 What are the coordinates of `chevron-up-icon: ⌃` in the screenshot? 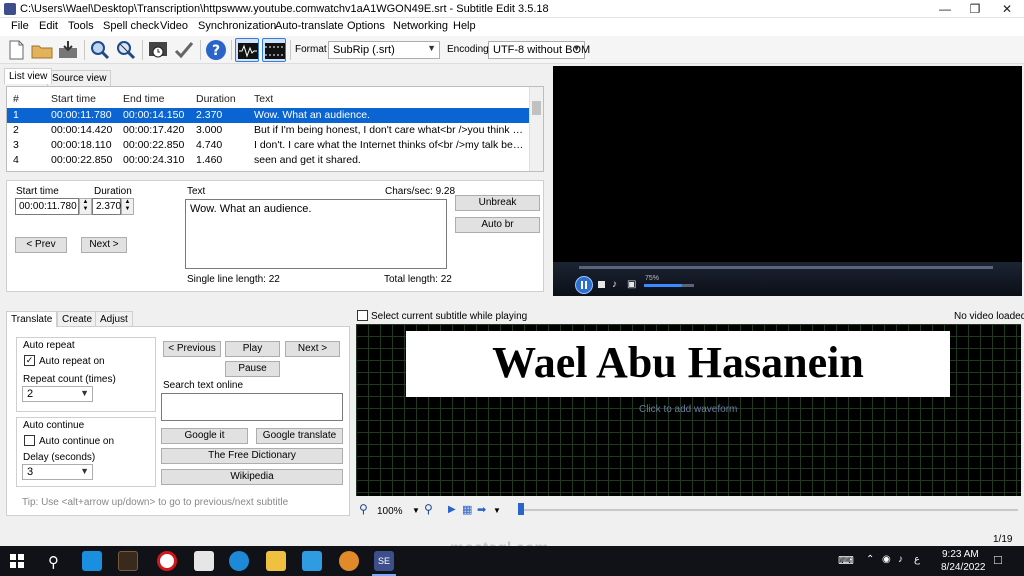 It's located at (870, 559).